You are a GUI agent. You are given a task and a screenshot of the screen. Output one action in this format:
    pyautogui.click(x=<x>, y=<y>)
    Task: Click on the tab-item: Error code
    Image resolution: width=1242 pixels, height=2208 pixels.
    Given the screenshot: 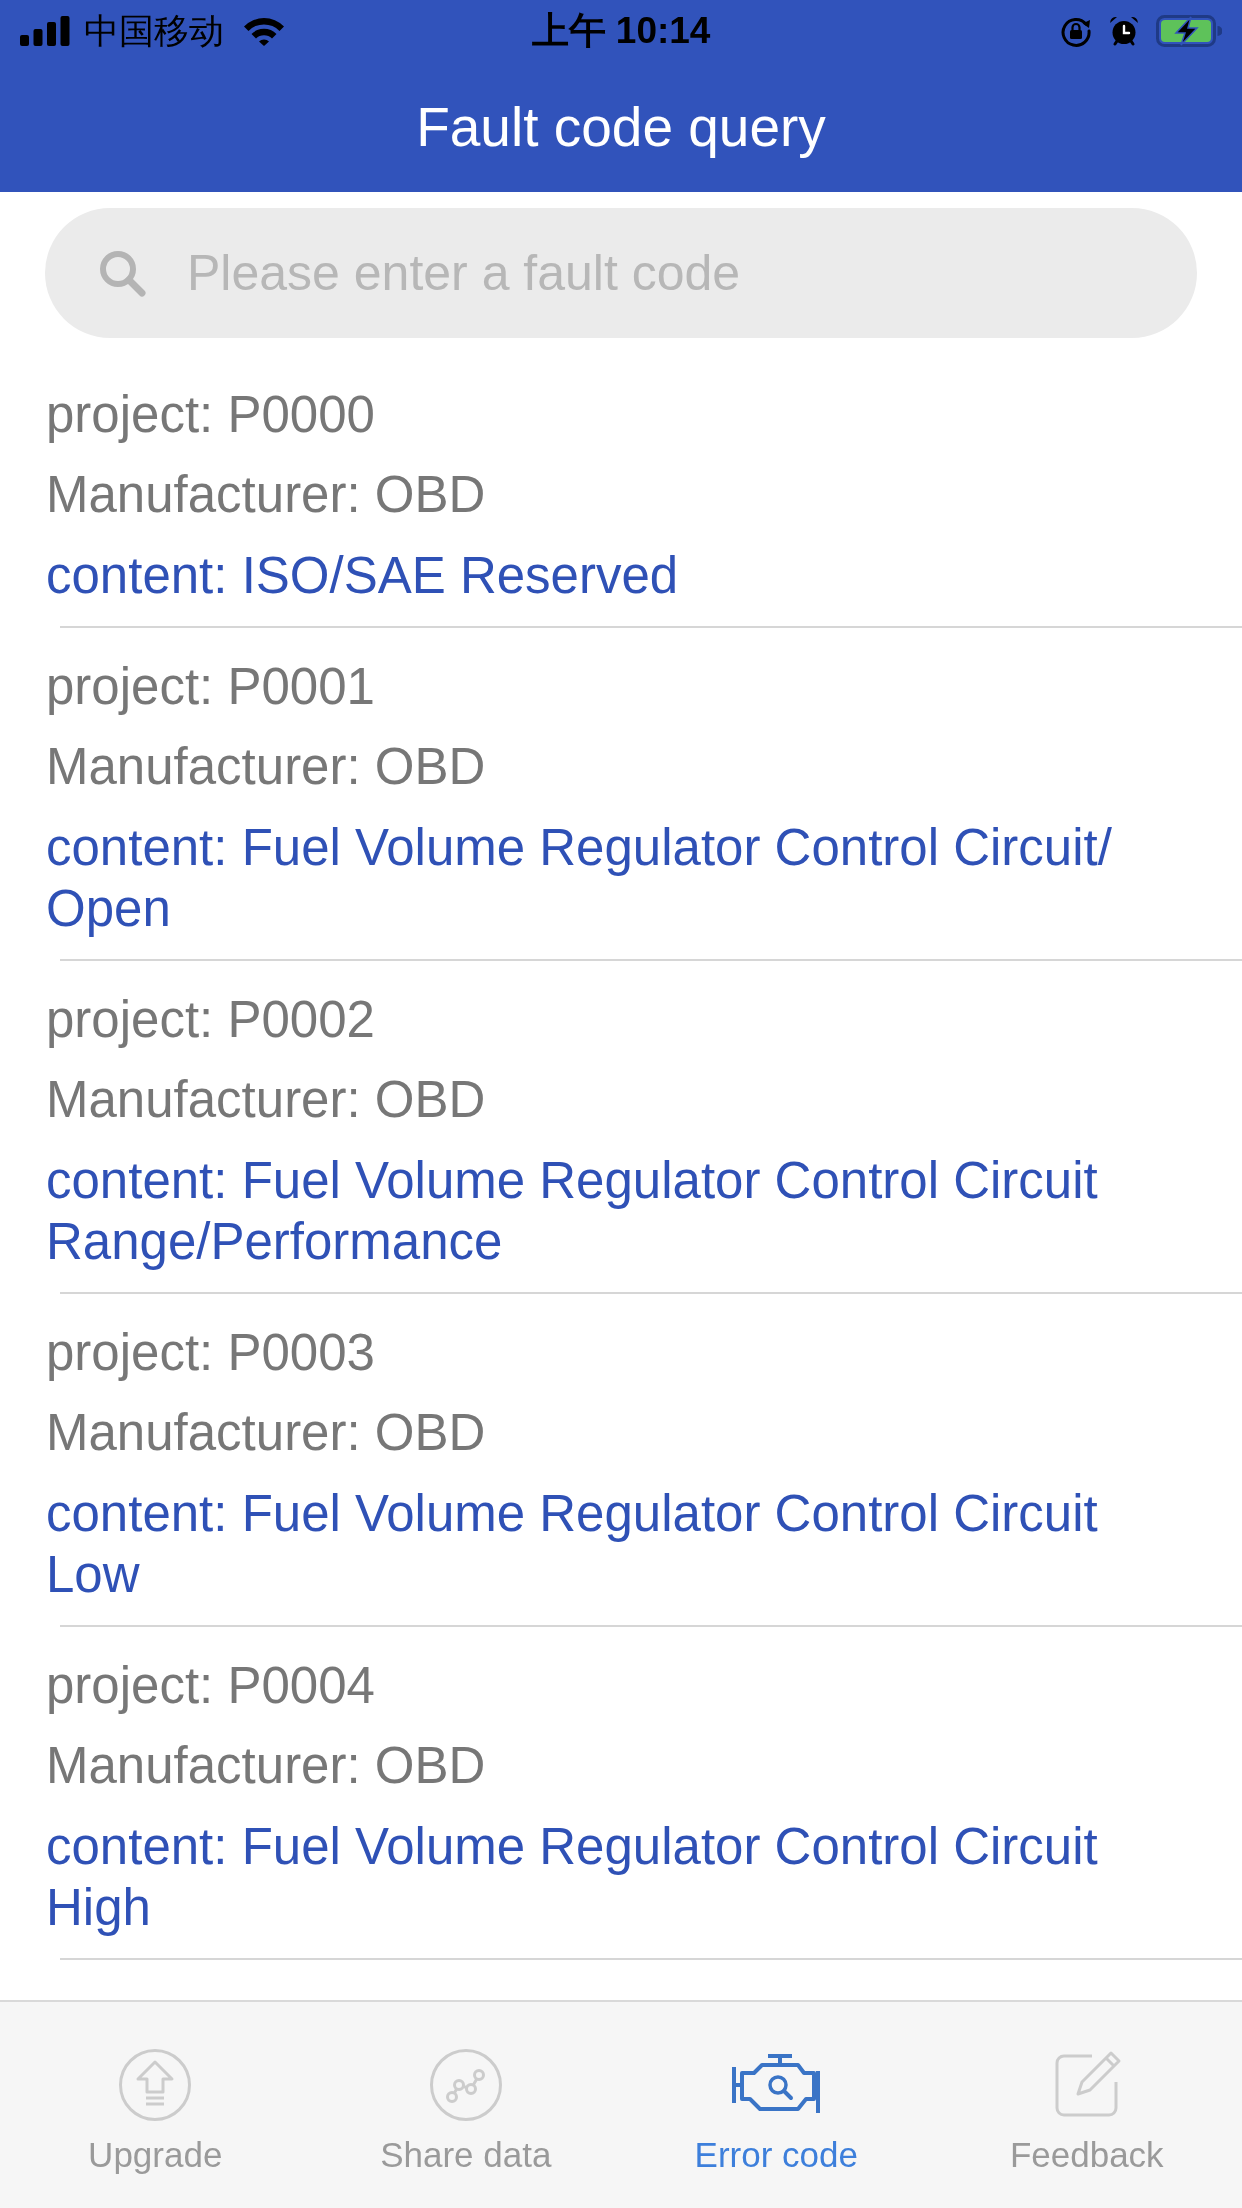 What is the action you would take?
    pyautogui.click(x=776, y=2105)
    